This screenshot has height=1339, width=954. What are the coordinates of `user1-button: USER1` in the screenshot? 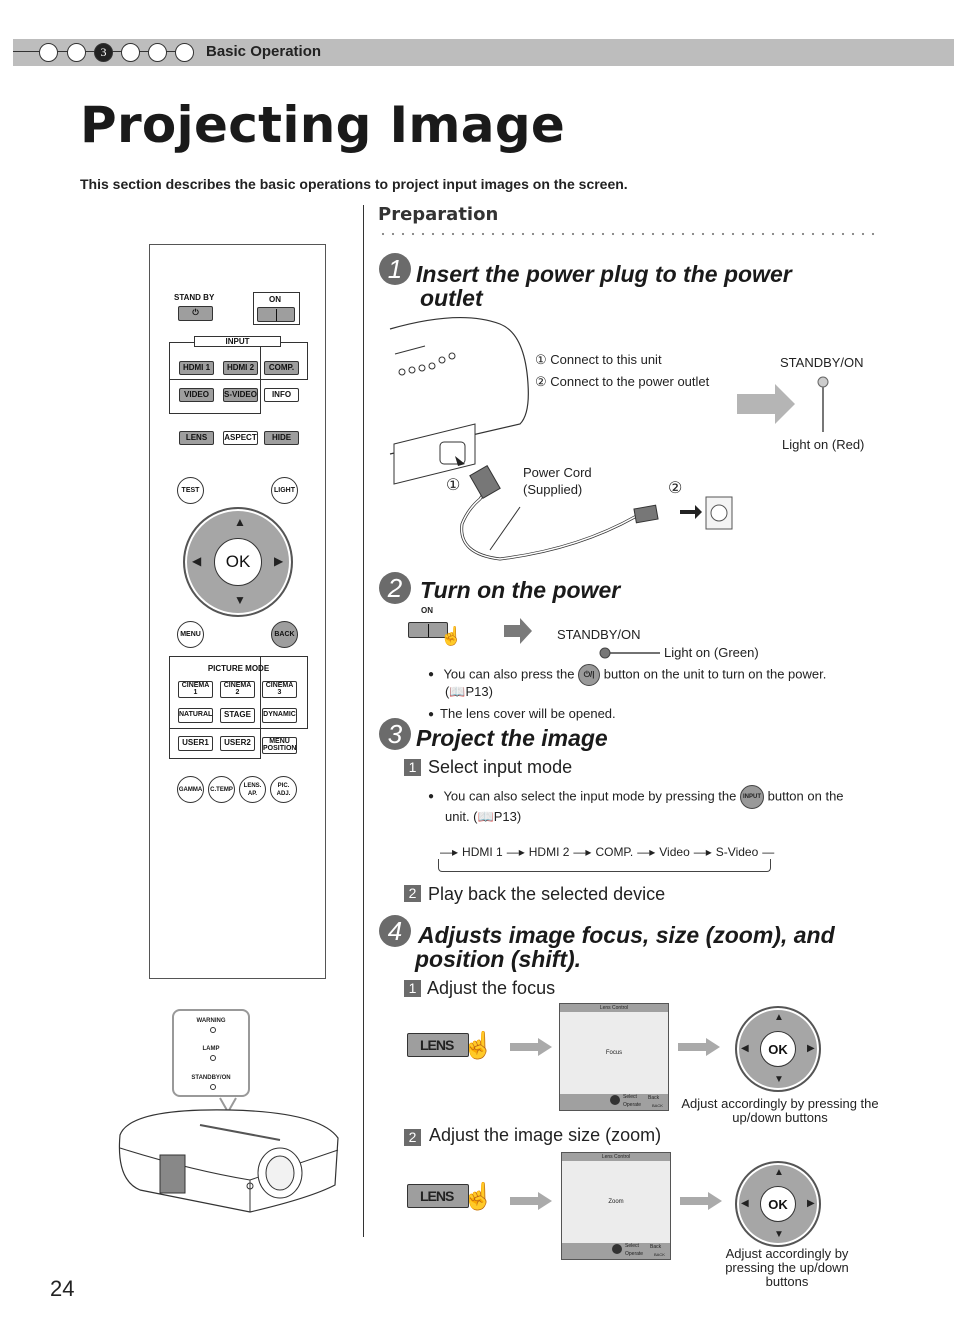 It's located at (195, 743).